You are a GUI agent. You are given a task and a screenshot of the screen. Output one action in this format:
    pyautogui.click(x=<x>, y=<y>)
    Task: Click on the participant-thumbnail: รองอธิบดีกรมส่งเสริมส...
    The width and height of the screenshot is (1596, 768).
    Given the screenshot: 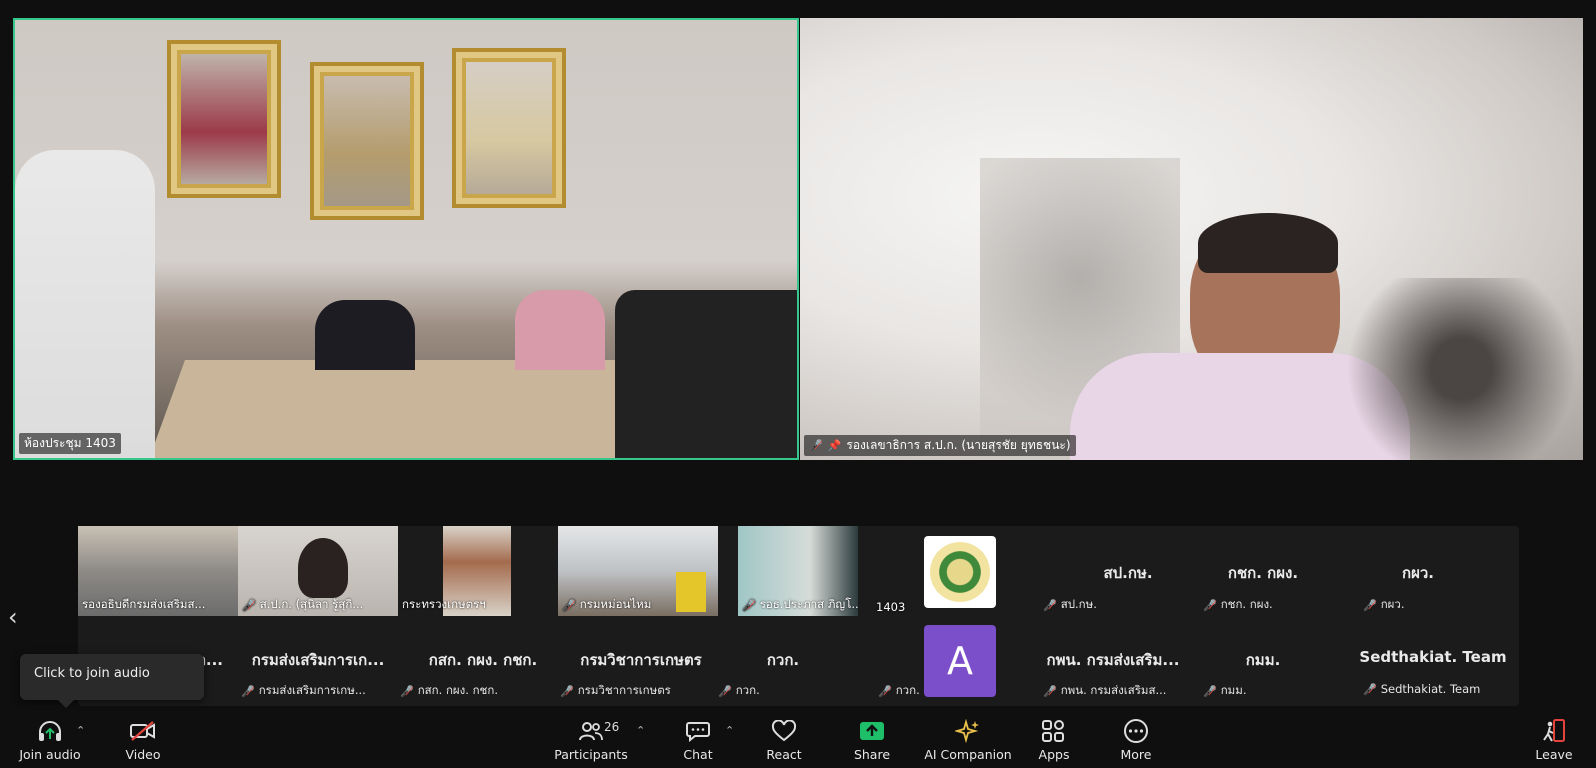 What is the action you would take?
    pyautogui.click(x=158, y=571)
    